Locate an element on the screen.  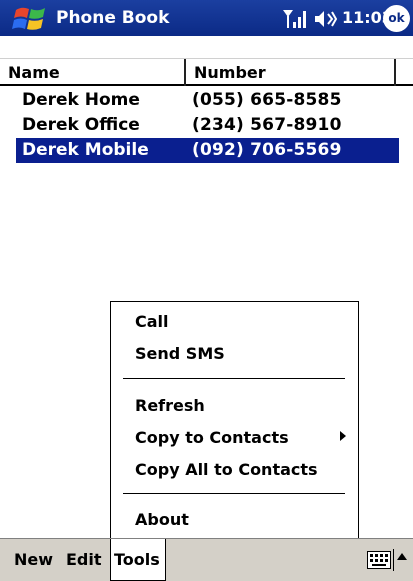
submenu-arrow-icon is located at coordinates (343, 436).